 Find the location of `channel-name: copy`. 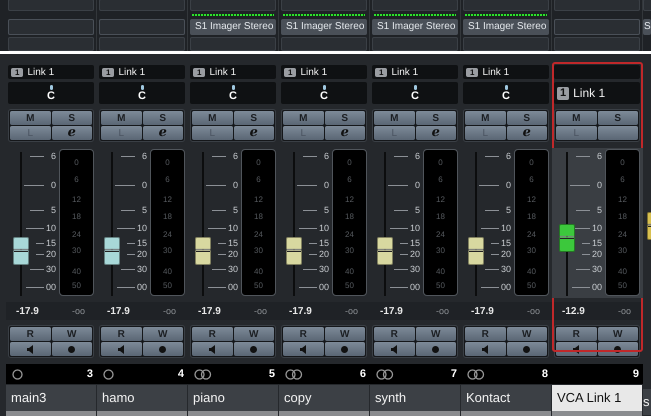

channel-name: copy is located at coordinates (324, 398).